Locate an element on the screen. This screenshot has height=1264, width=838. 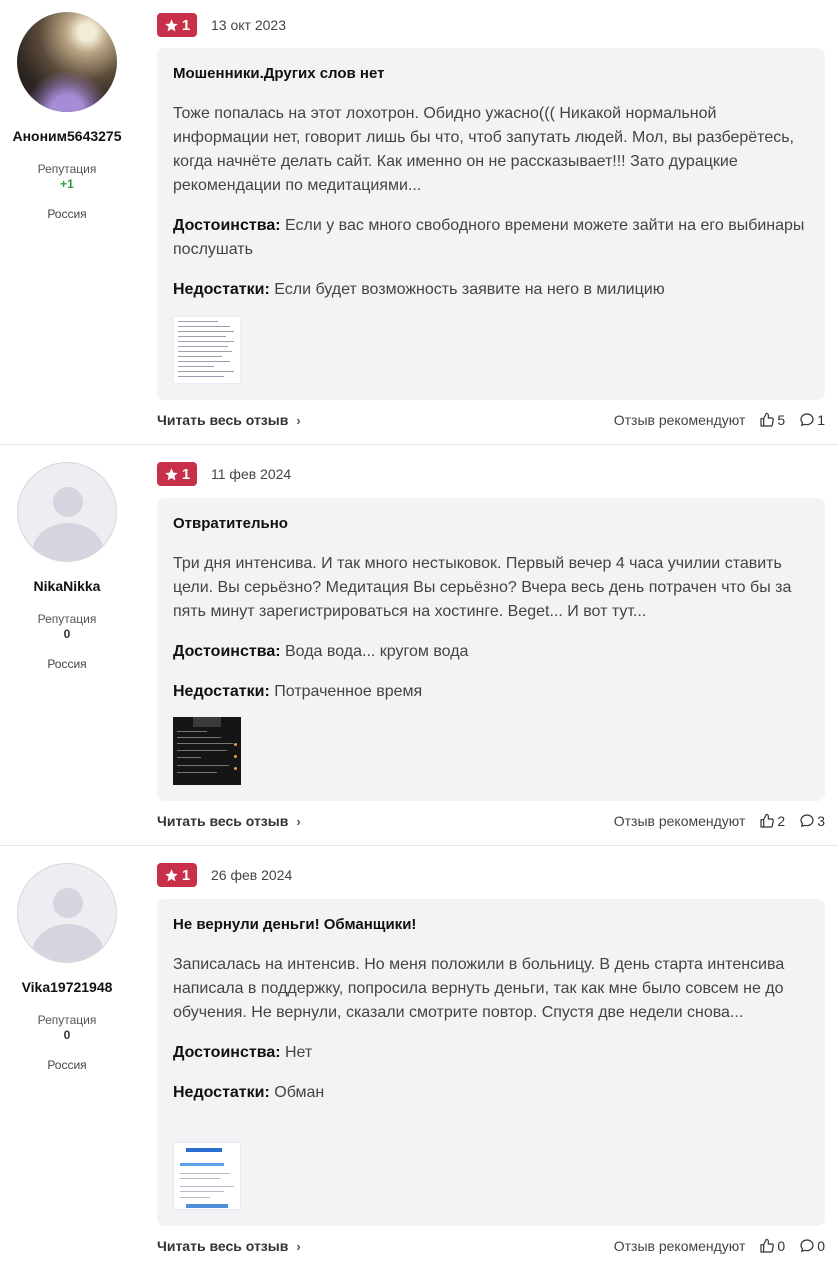
comments-button: 0 is located at coordinates (812, 1246).